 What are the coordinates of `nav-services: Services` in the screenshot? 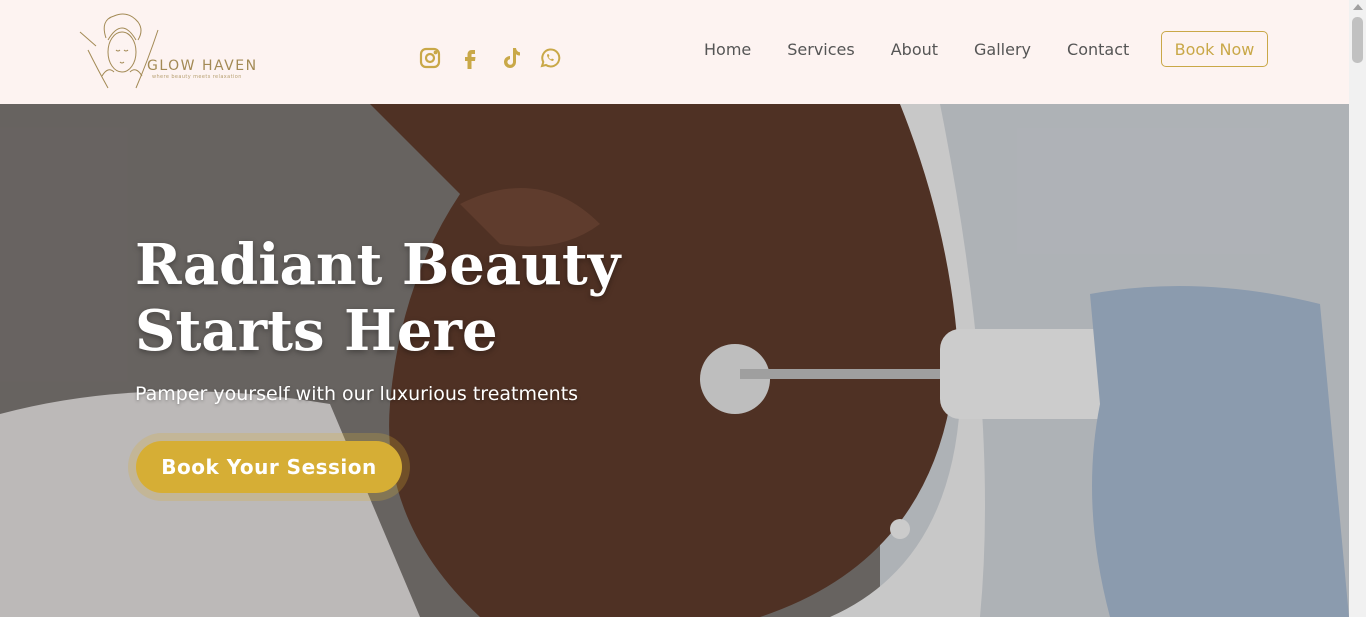 It's located at (820, 49).